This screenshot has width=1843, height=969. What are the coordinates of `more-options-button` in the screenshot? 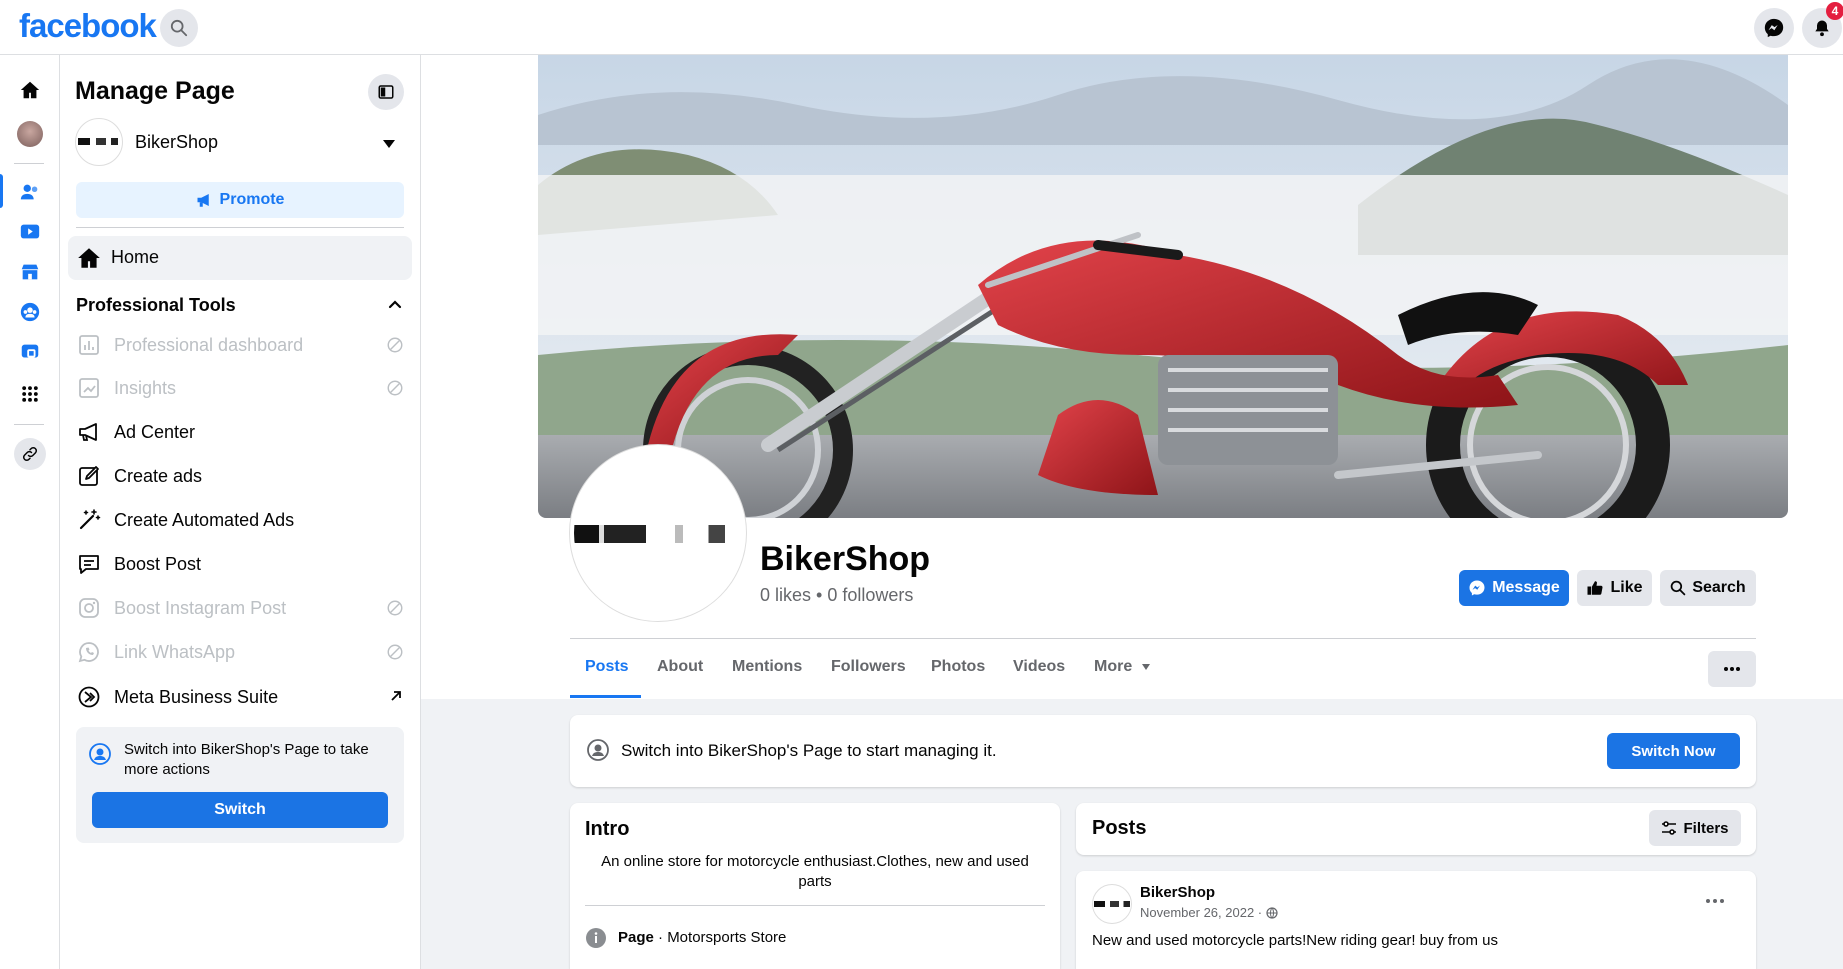 It's located at (1732, 669).